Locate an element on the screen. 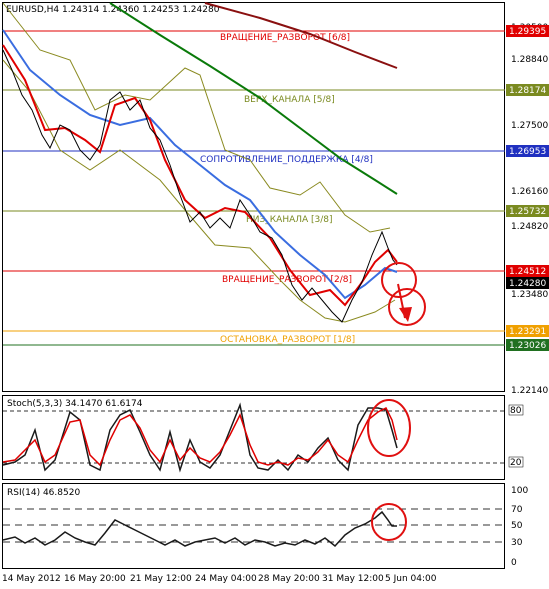 This screenshot has width=549, height=589. time-tick-label: 28 May 20:00 is located at coordinates (289, 579).